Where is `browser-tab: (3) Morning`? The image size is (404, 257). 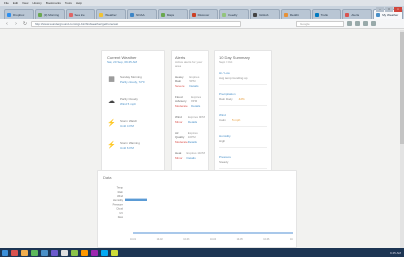 browser-tab: (3) Morning is located at coordinates (49, 14).